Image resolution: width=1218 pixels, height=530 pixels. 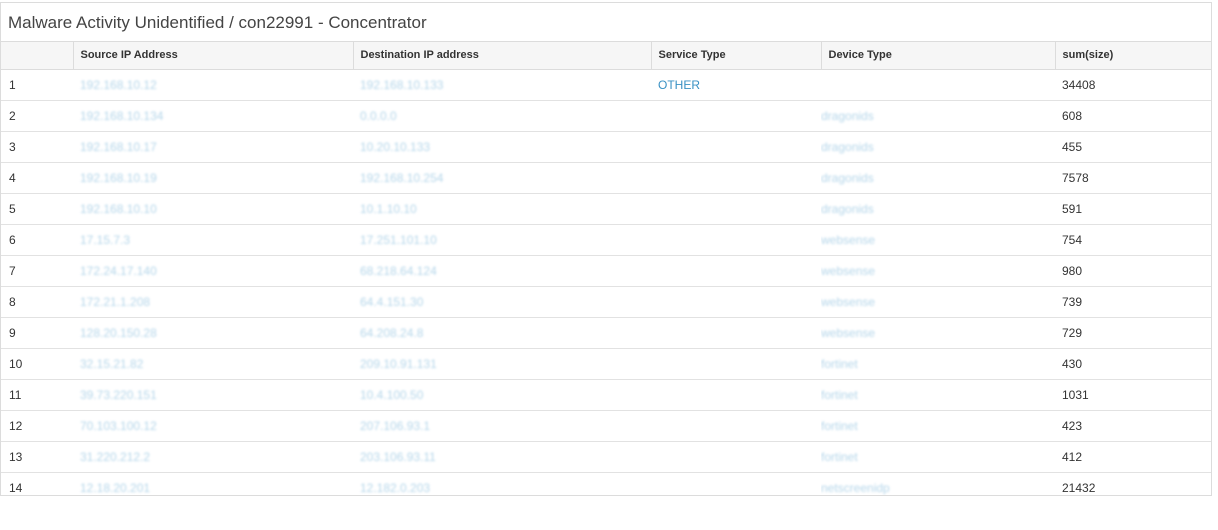 What do you see at coordinates (401, 178) in the screenshot?
I see `destination-ip-link: 192.168.10.254` at bounding box center [401, 178].